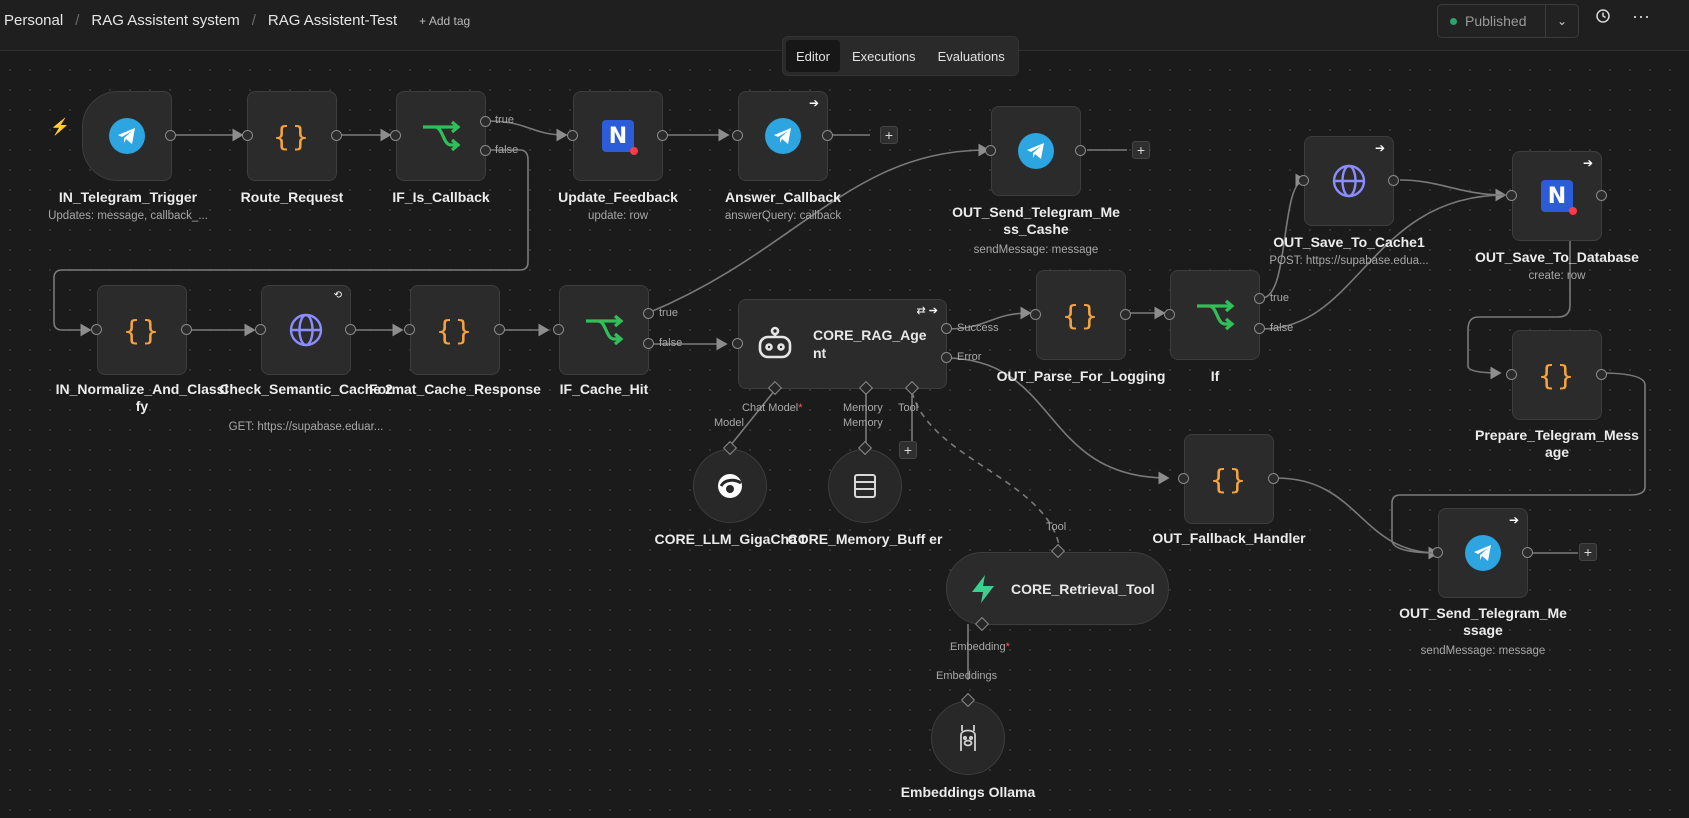  I want to click on node-out-send-telegram-mess-cashe, so click(1036, 151).